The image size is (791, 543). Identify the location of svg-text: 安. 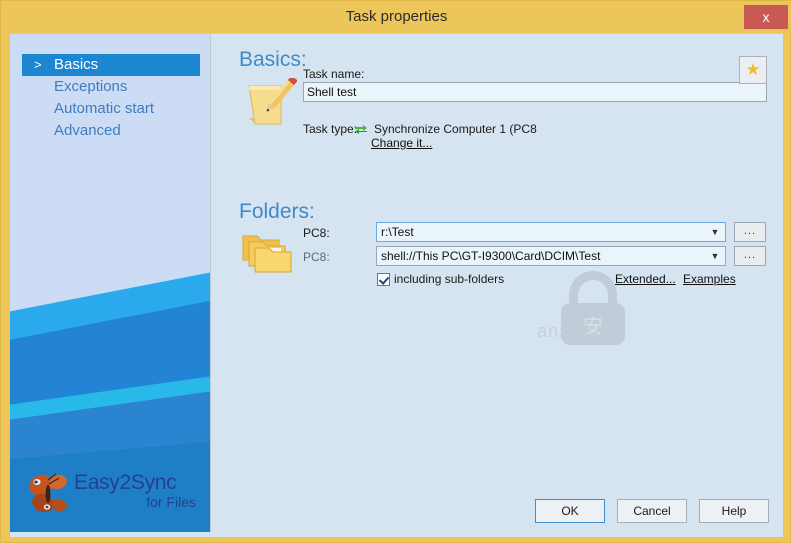
(593, 326).